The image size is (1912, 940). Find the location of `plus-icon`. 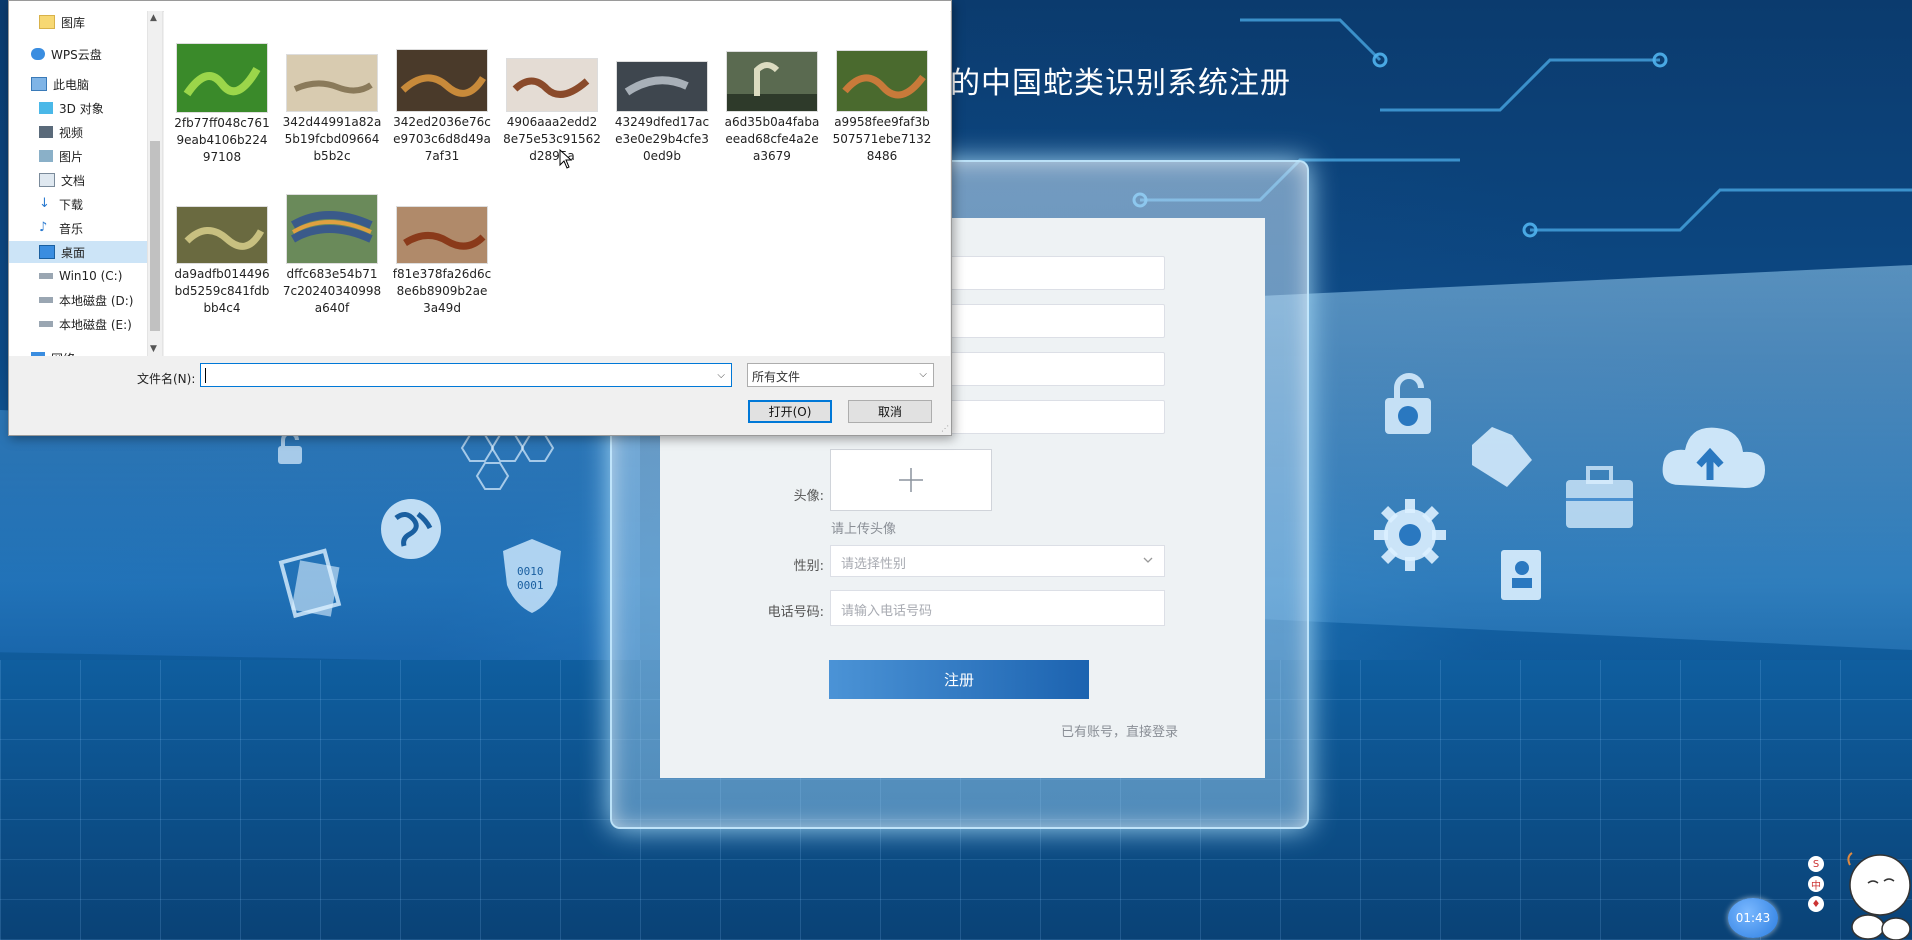

plus-icon is located at coordinates (911, 480).